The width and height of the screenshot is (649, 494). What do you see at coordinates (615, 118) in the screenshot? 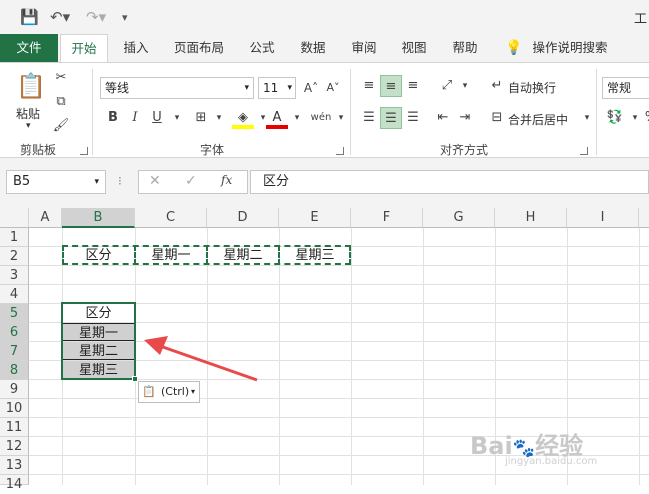
I see `currency-icon: 💱` at bounding box center [615, 118].